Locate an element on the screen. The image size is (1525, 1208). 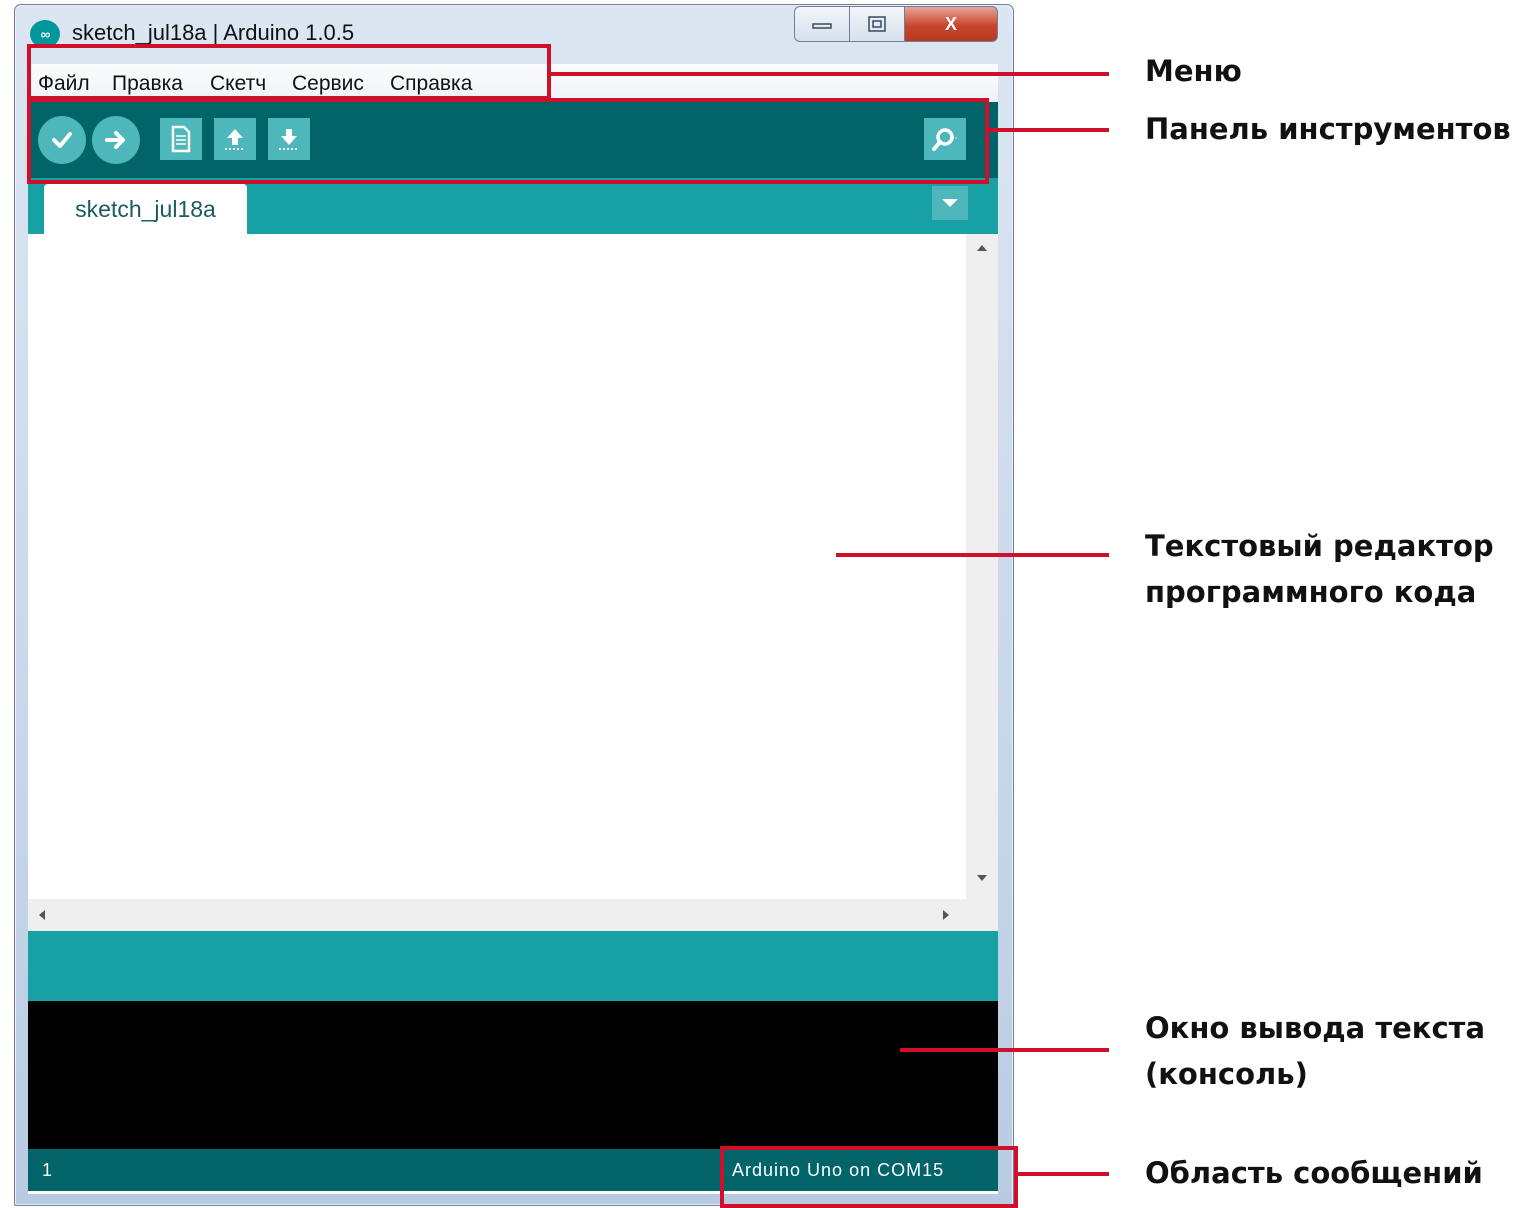
scroll-down-icon is located at coordinates (982, 878).